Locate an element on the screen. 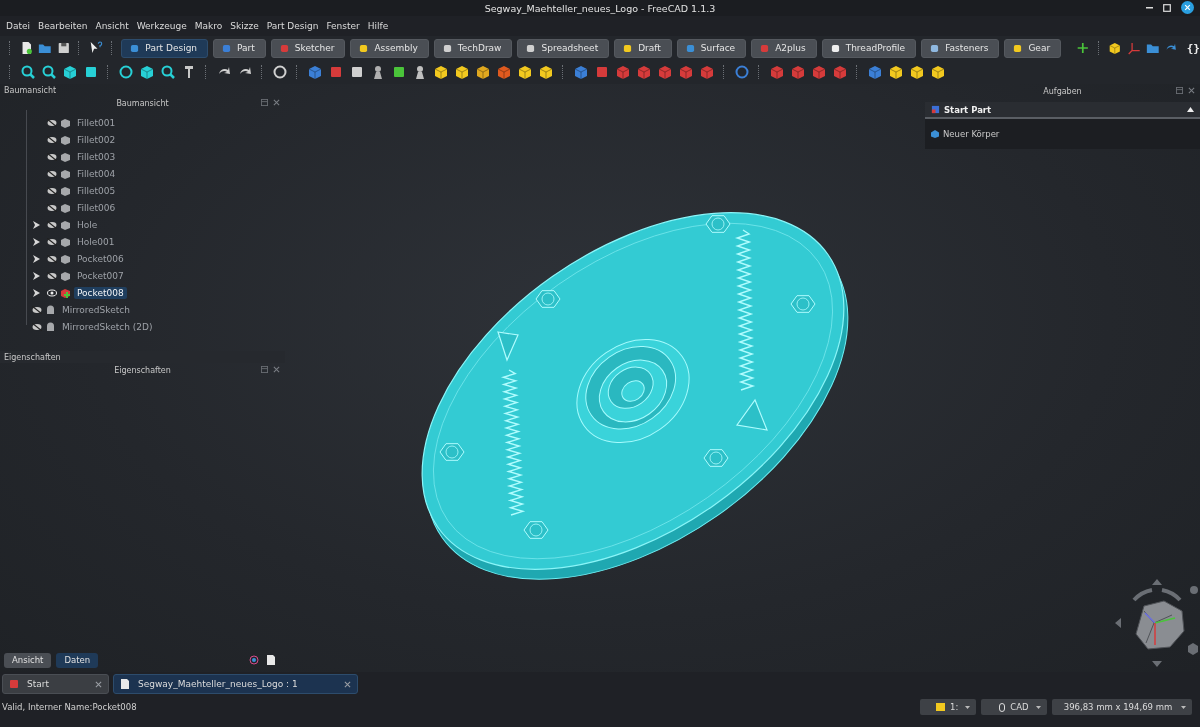 This screenshot has height=727, width=1200. menu-item: Makro is located at coordinates (208, 26).